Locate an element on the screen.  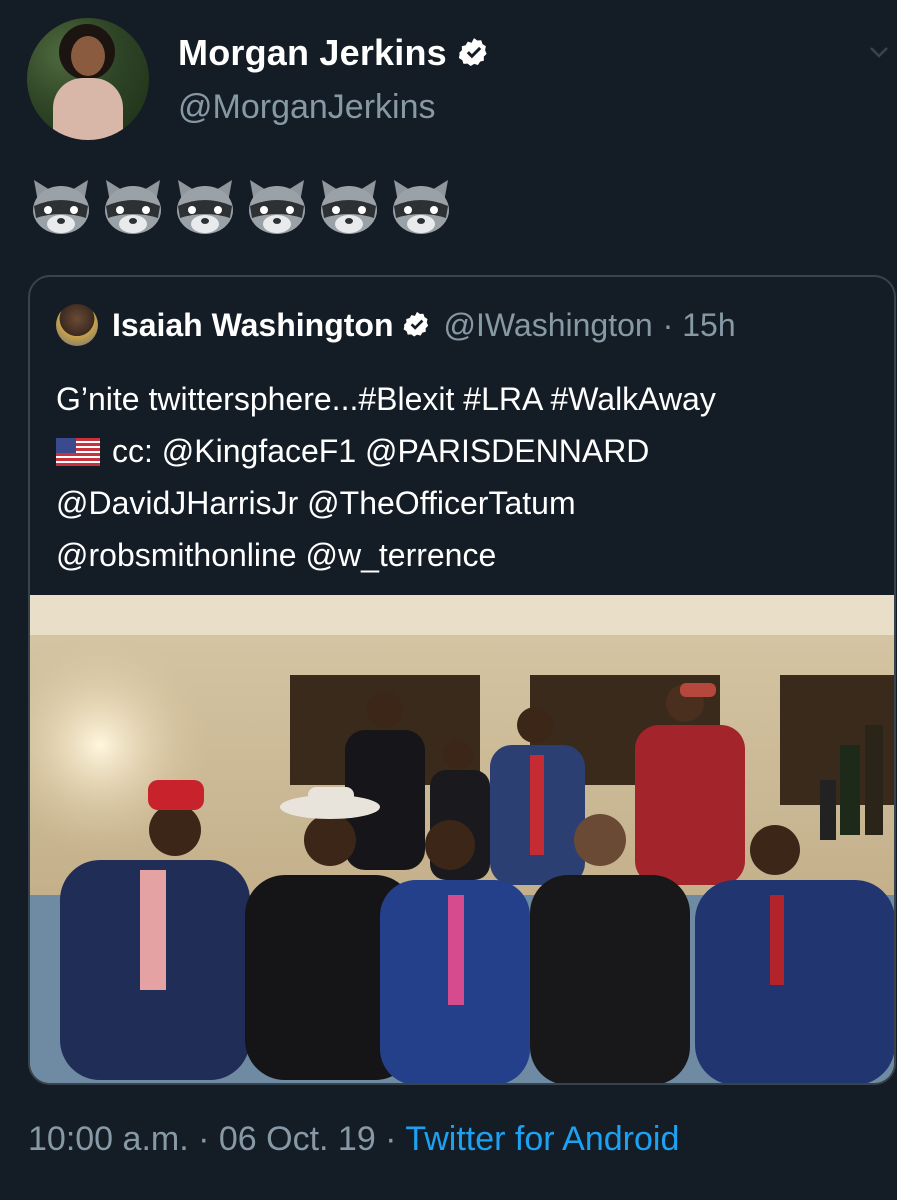
quoted-author-display-name: Isaiah Washington is located at coordinates (253, 324).